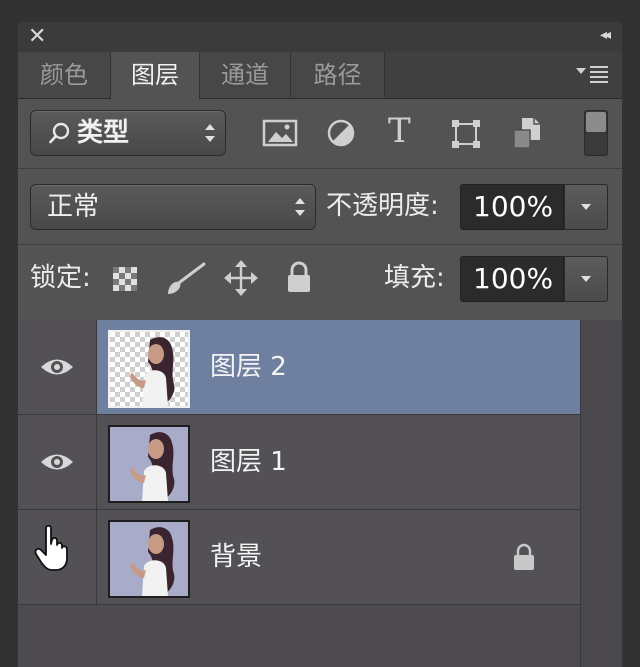 The height and width of the screenshot is (667, 640). I want to click on tab-bar: 颜色 图层 通道 路径, so click(320, 75).